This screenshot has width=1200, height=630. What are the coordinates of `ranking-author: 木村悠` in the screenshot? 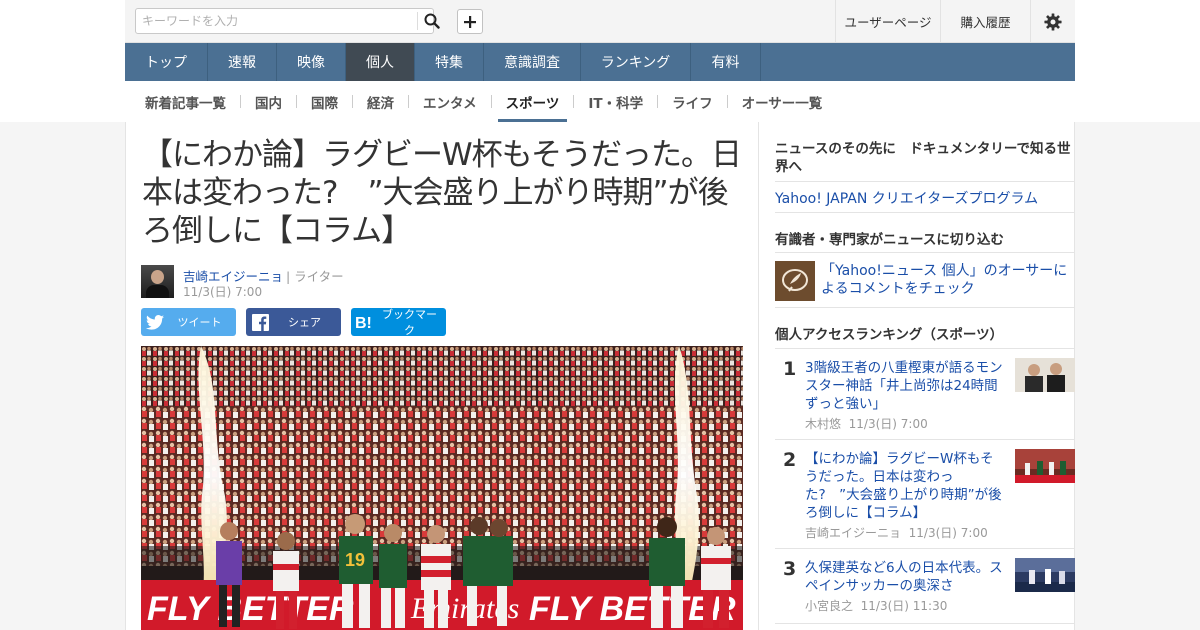 It's located at (823, 424).